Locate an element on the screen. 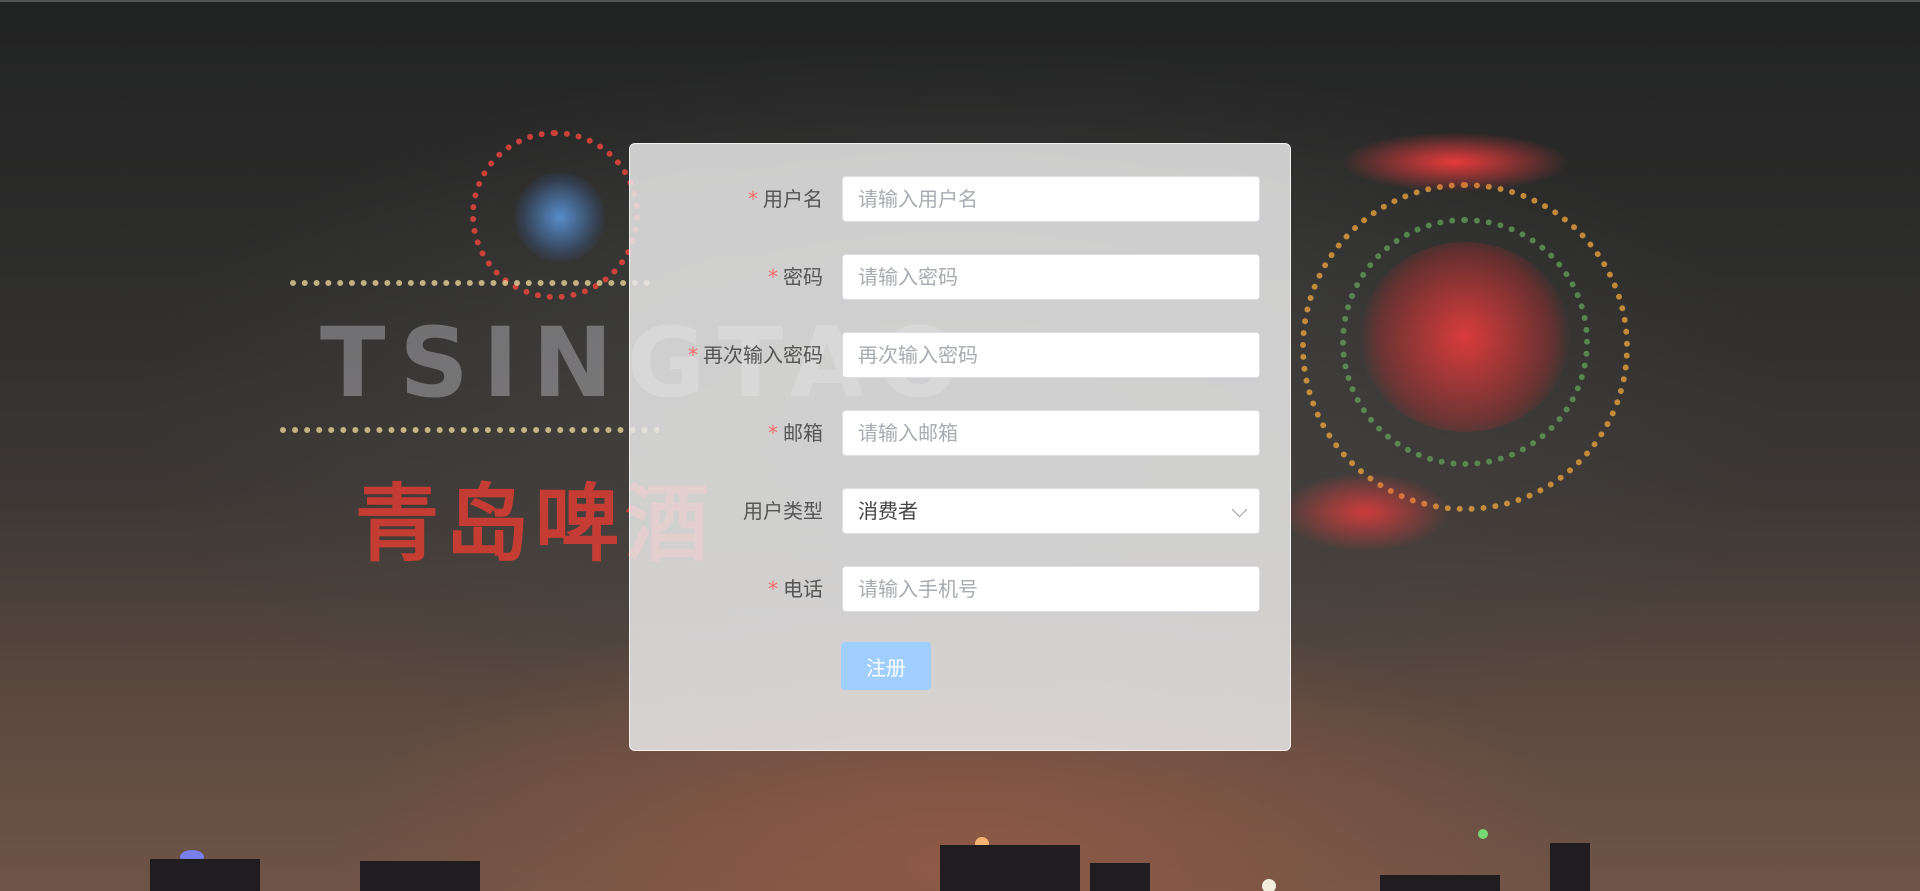 The image size is (1920, 891). wave-center-glow-decoration is located at coordinates (1465, 337).